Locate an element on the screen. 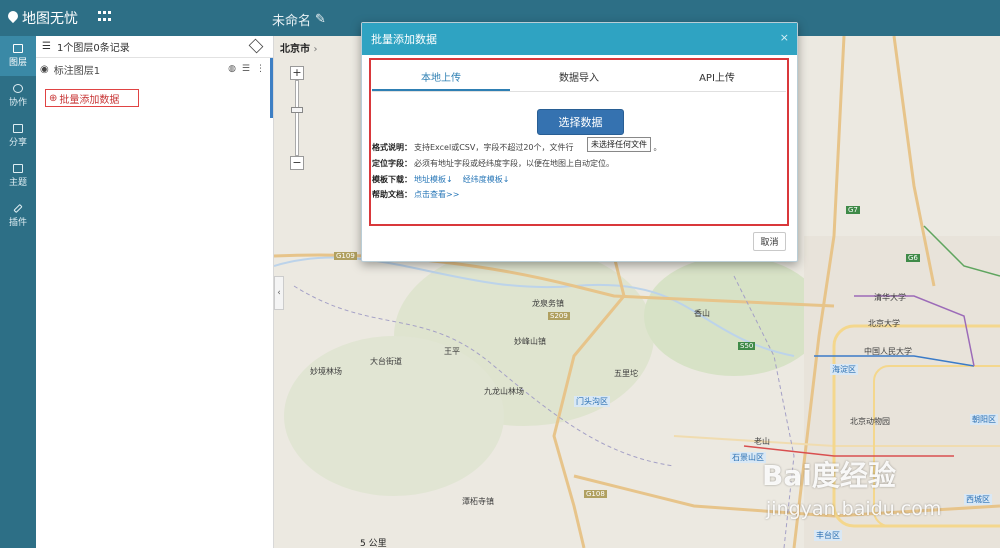 The height and width of the screenshot is (548, 1000). map-label: 清华大学 is located at coordinates (890, 297).